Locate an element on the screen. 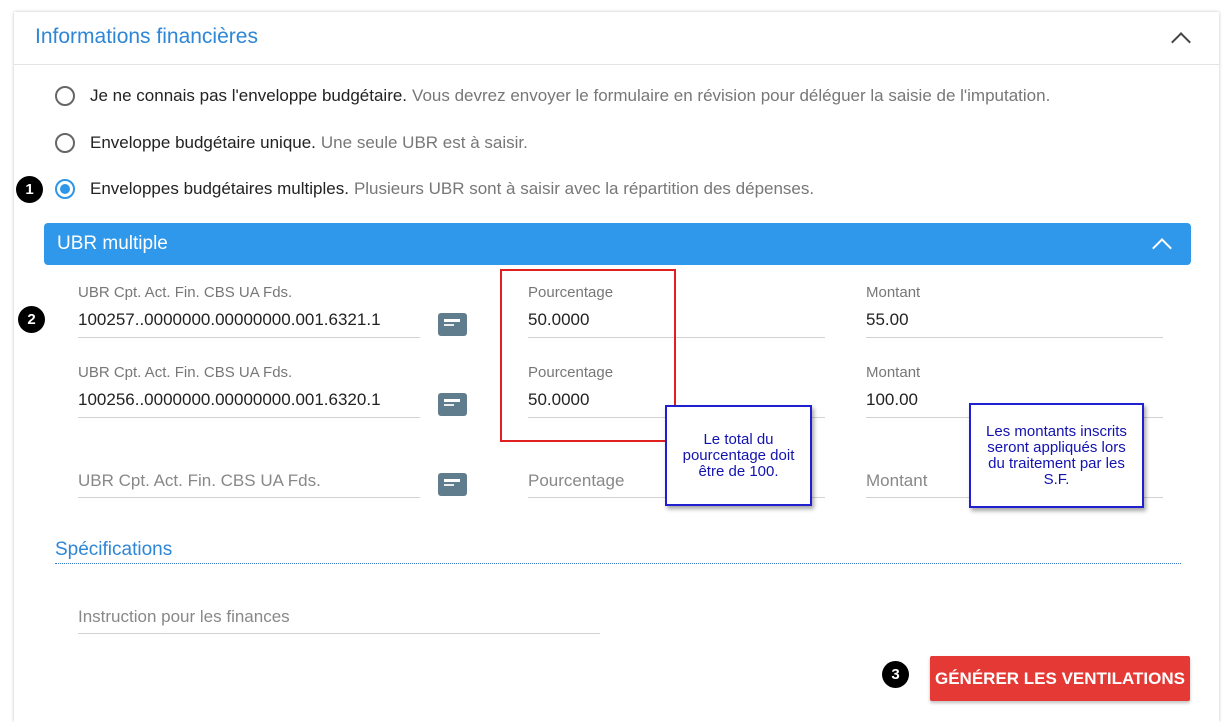  instruction-input: Instruction pour les finances is located at coordinates (339, 620).